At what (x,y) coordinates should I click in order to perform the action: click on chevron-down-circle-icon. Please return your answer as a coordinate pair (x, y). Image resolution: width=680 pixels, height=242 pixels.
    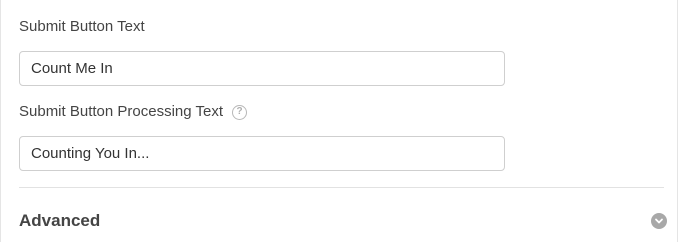
    Looking at the image, I should click on (659, 221).